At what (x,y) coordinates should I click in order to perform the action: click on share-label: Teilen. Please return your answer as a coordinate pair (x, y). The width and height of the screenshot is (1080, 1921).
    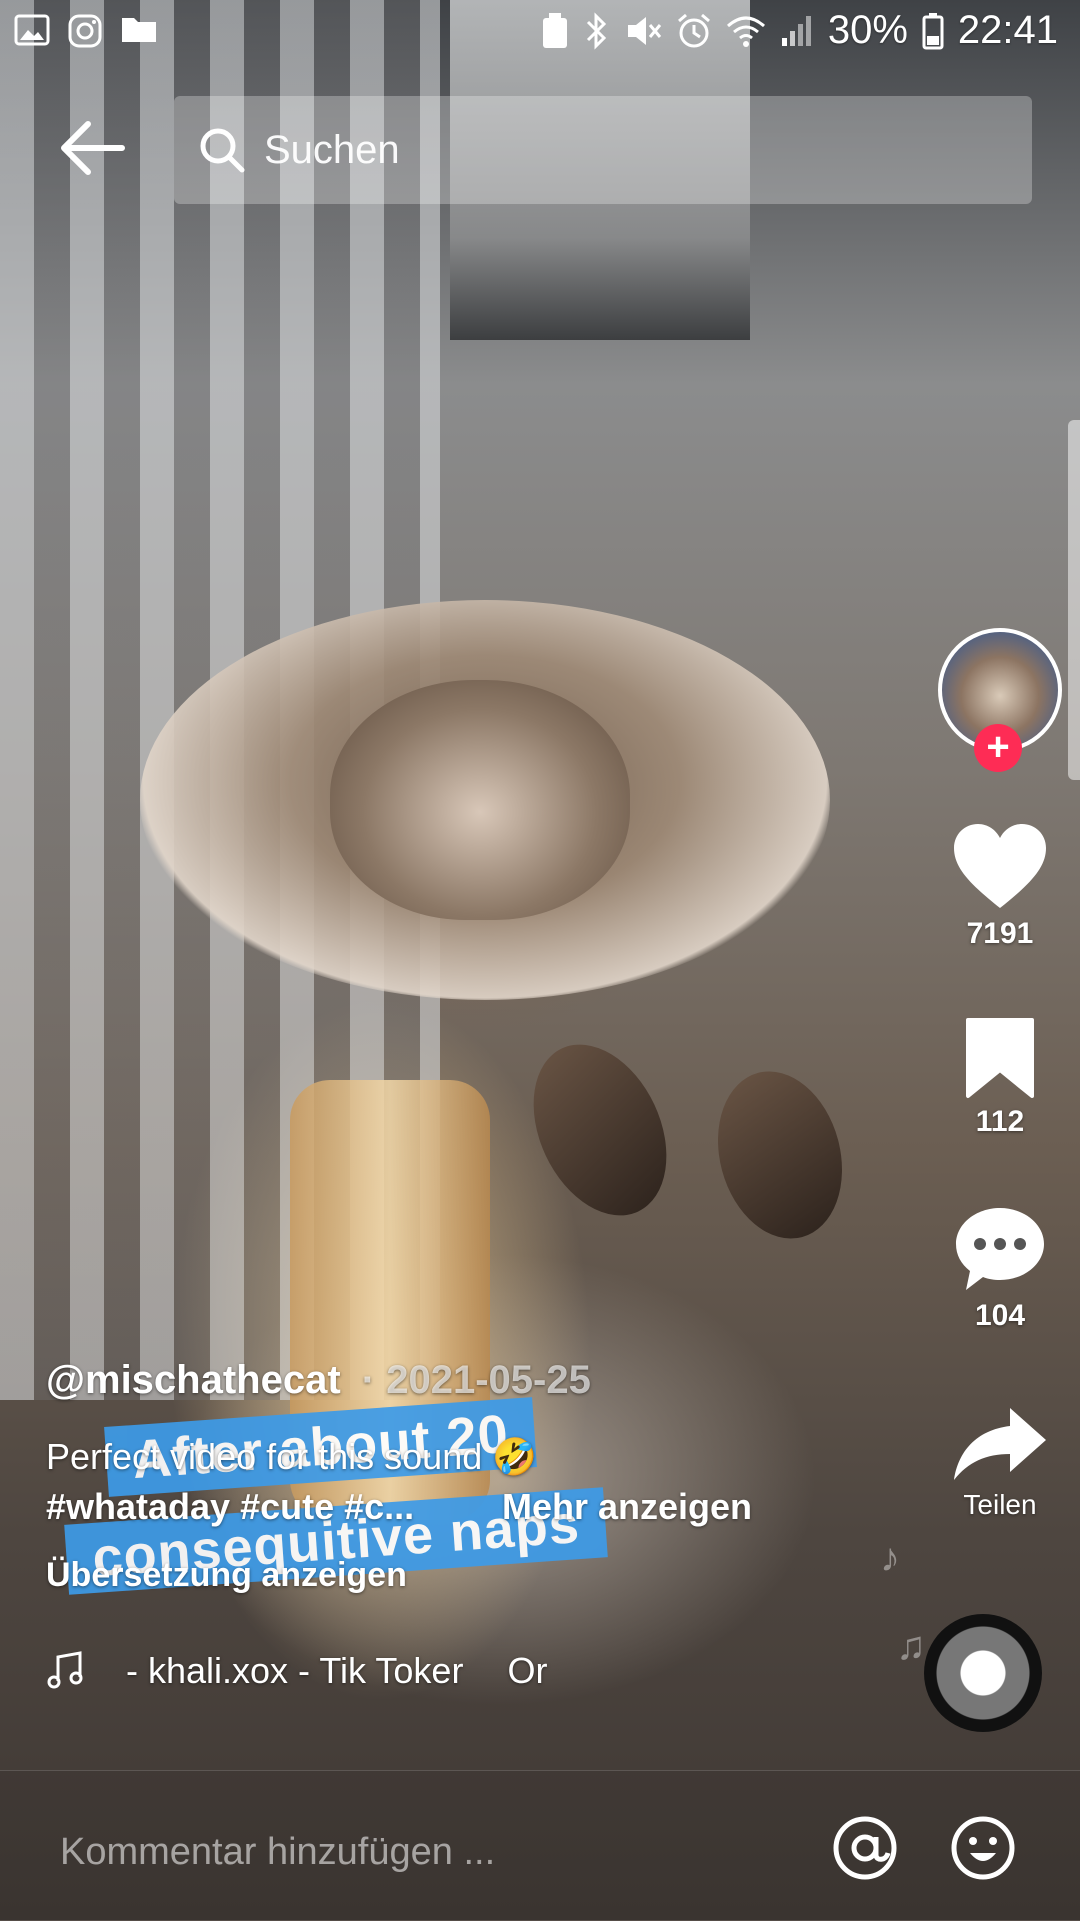
    Looking at the image, I should click on (1000, 1504).